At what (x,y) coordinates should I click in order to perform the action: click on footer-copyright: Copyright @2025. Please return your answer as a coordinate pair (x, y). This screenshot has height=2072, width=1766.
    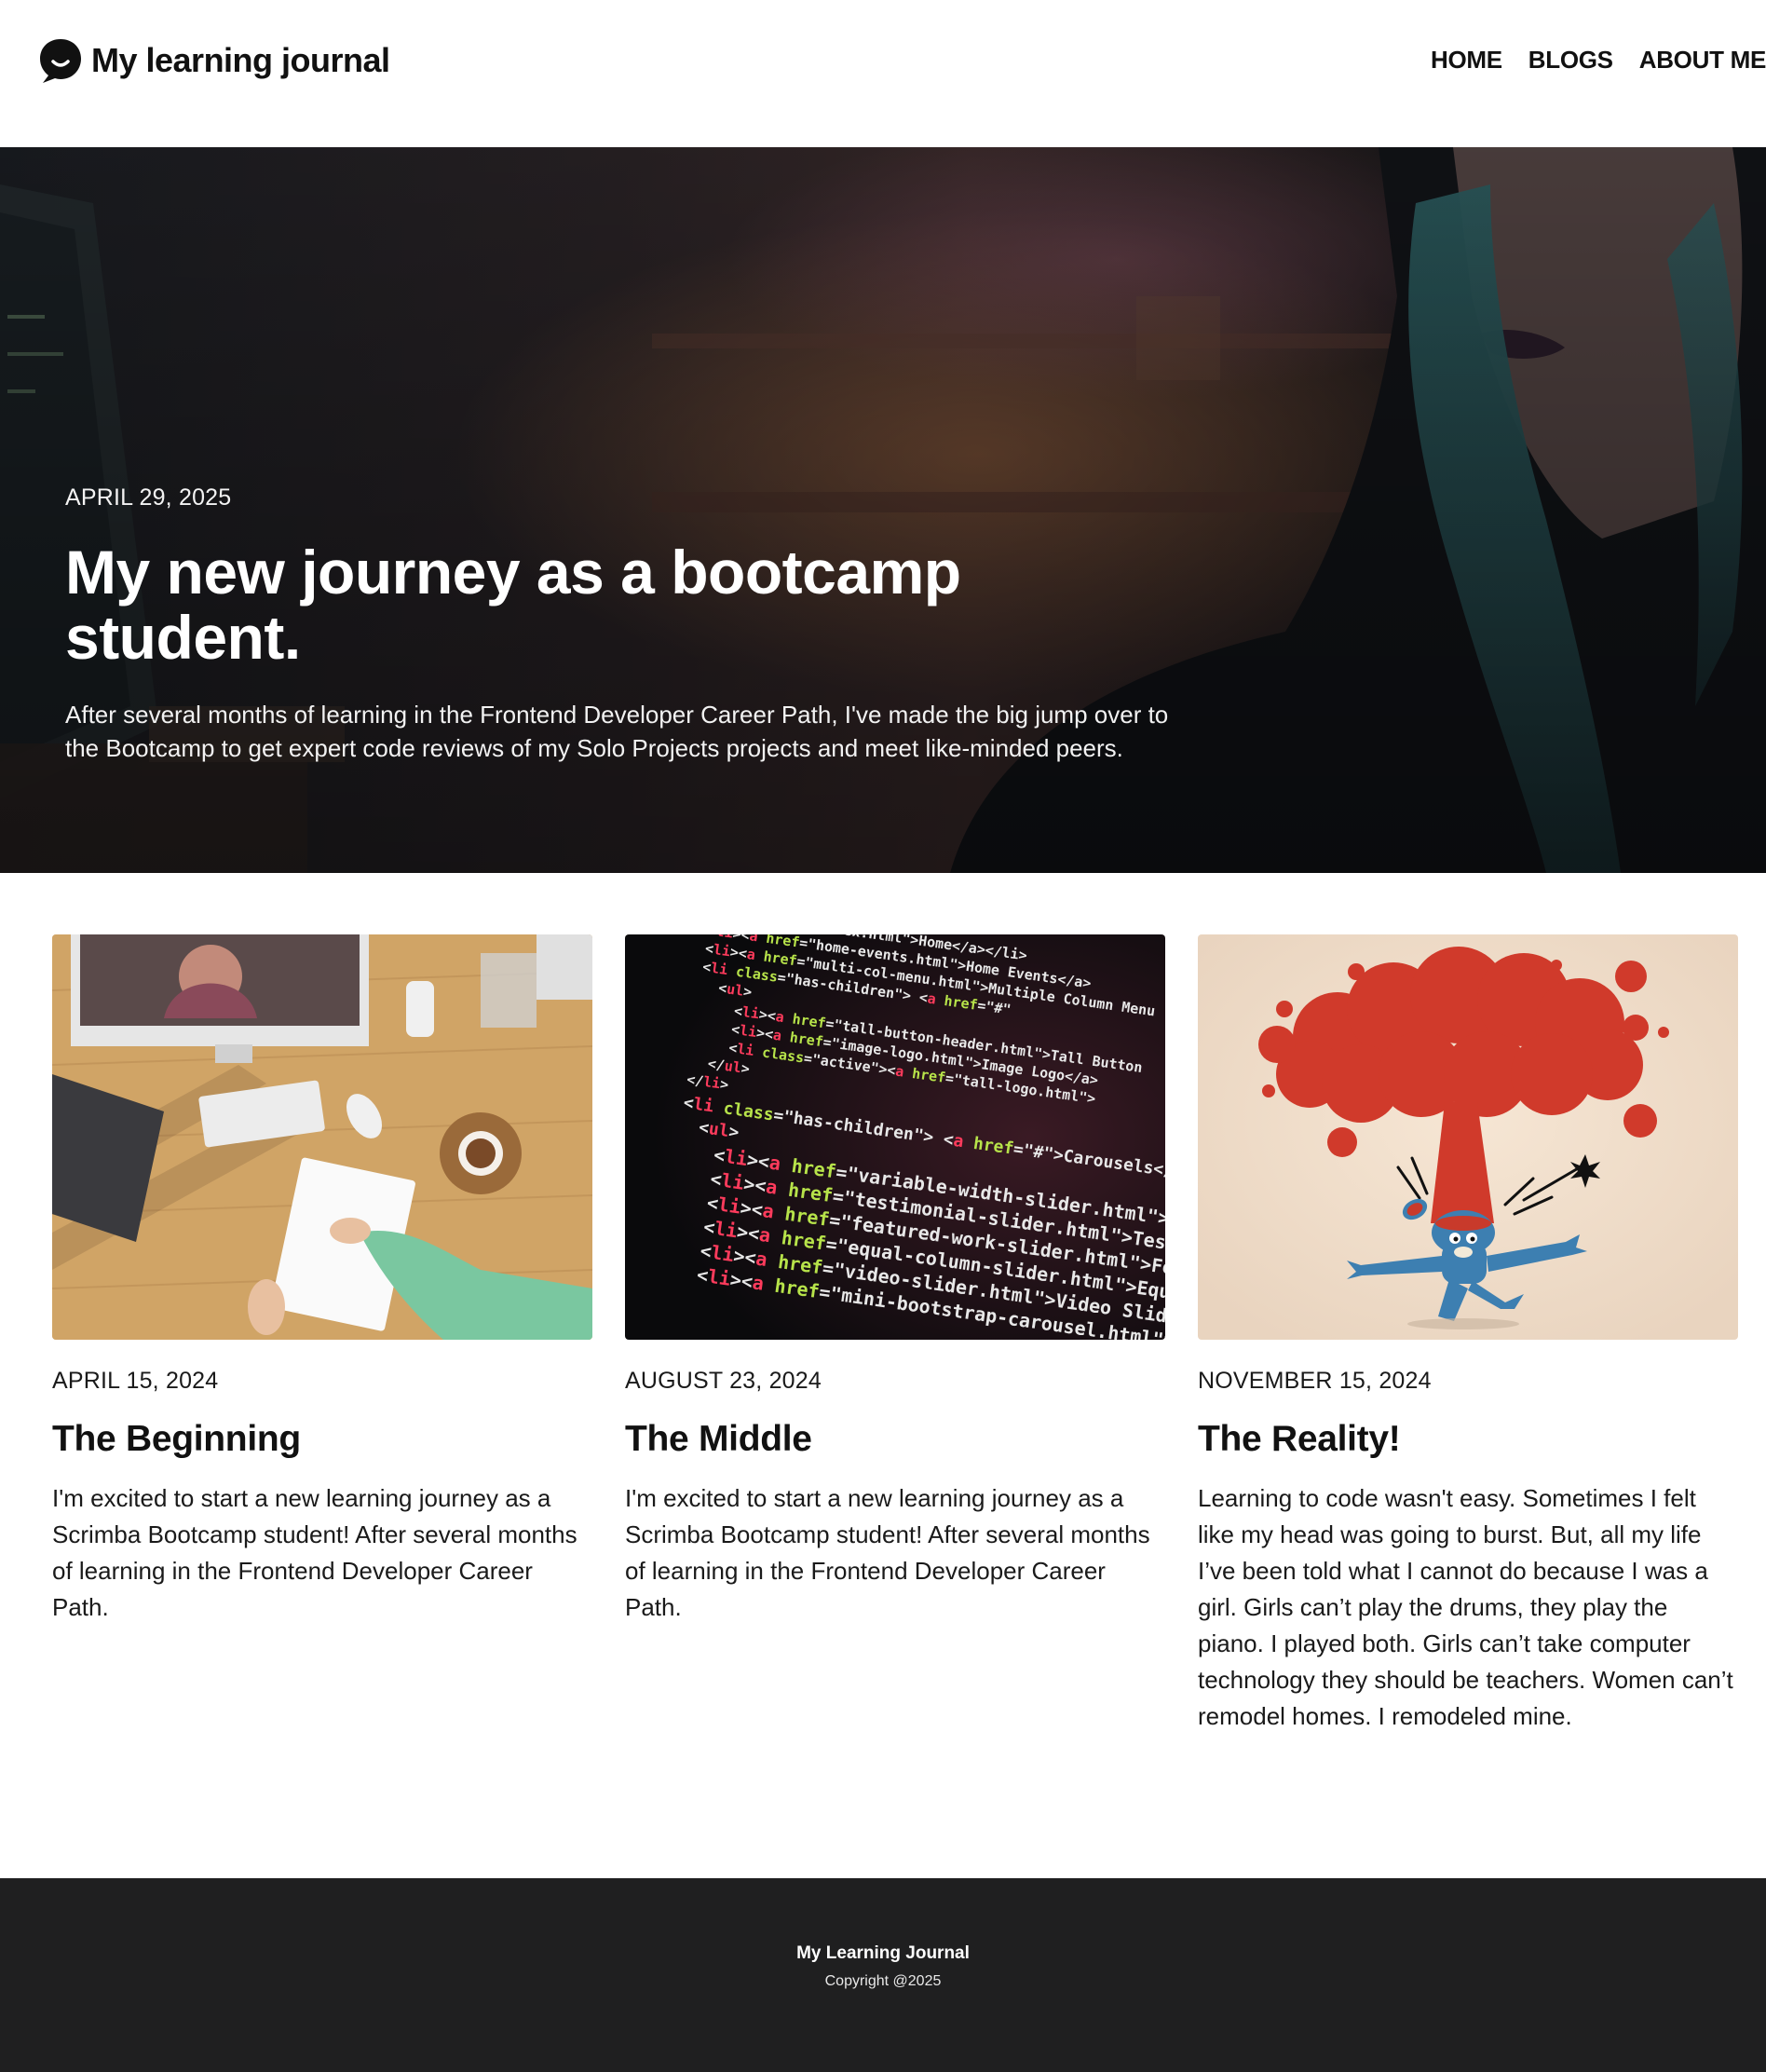
    Looking at the image, I should click on (883, 1981).